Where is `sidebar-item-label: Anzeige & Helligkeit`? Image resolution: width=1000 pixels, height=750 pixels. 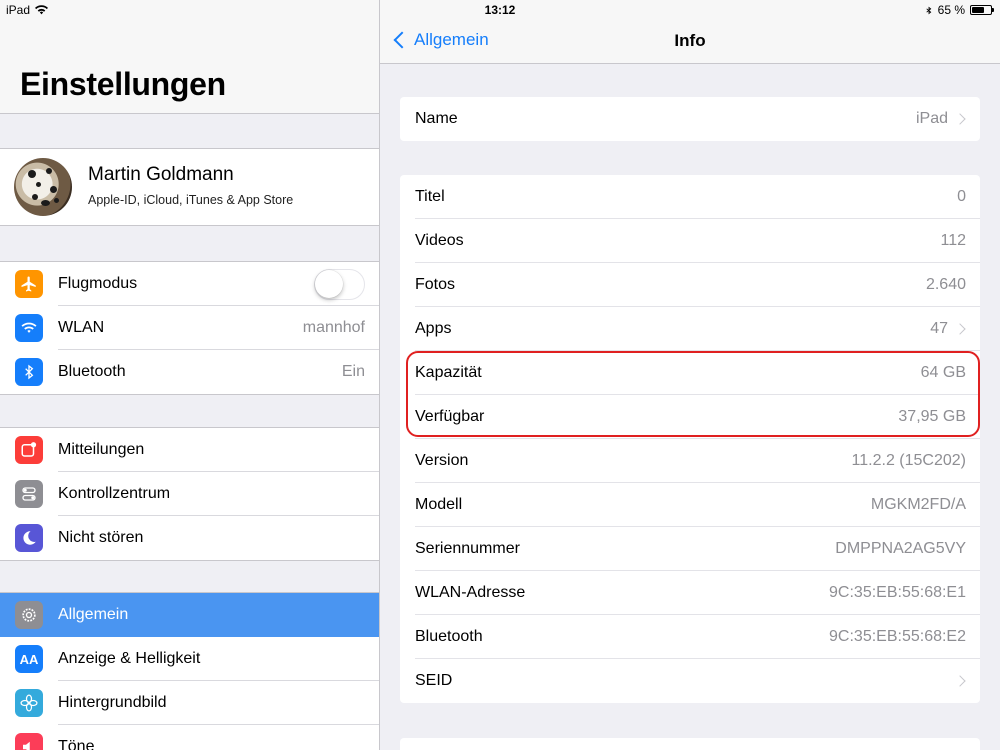
sidebar-item-label: Anzeige & Helligkeit is located at coordinates (129, 658).